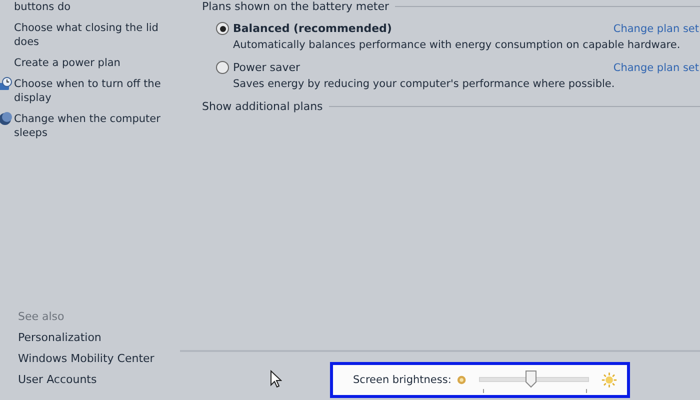  I want to click on see-also-heading: See also, so click(42, 316).